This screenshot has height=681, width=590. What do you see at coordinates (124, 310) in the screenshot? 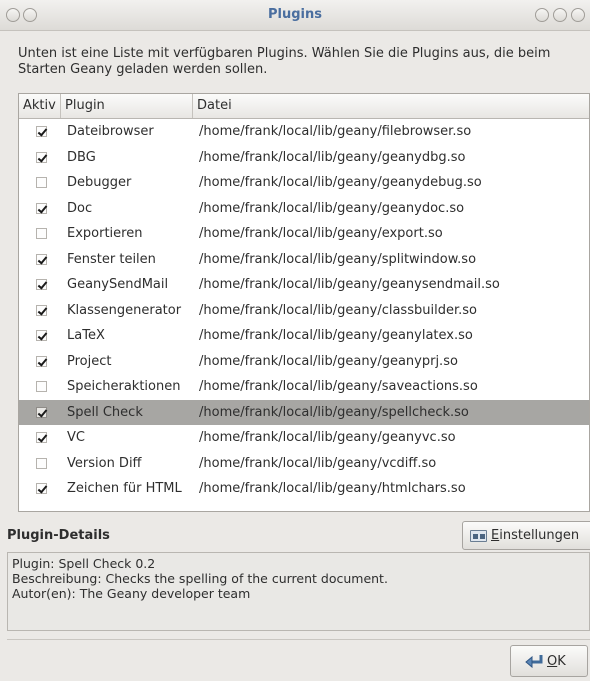
I see `plugin-name: Klassengenerator` at bounding box center [124, 310].